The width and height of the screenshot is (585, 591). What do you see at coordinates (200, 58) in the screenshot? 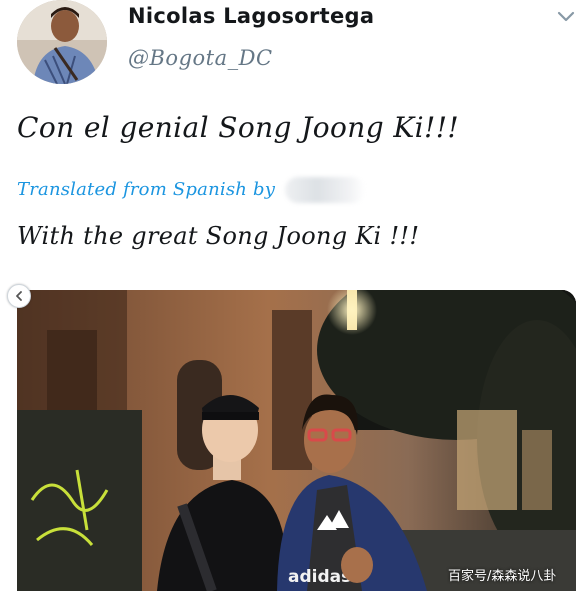
I see `user-handle: @Bogota_DC` at bounding box center [200, 58].